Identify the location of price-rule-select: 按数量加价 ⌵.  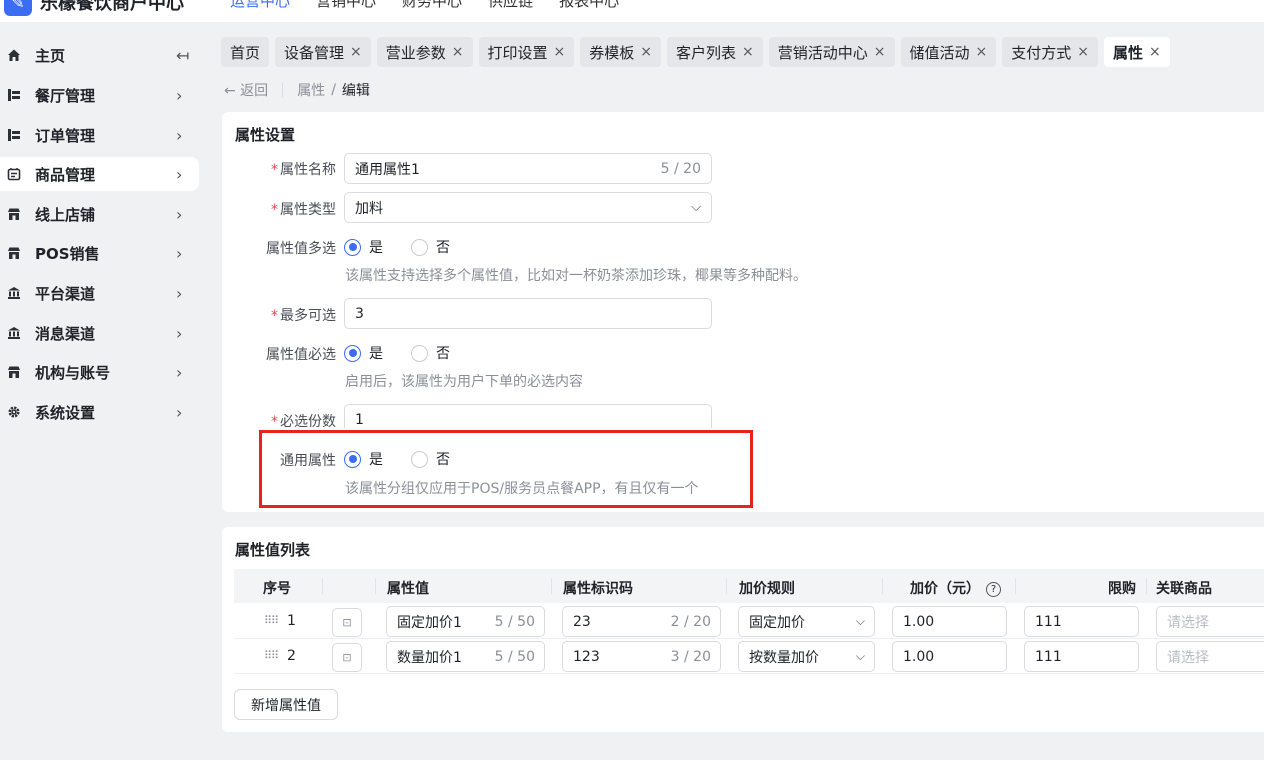
(806, 656).